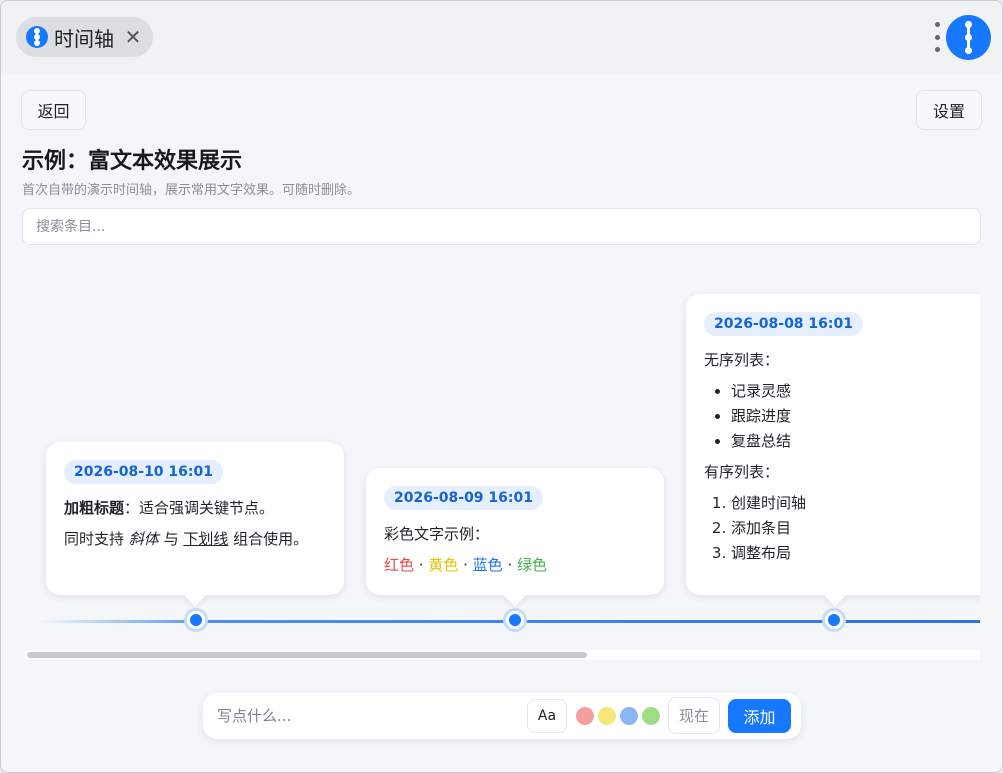 The height and width of the screenshot is (773, 1003). I want to click on horizontal-scrollbar, so click(502, 655).